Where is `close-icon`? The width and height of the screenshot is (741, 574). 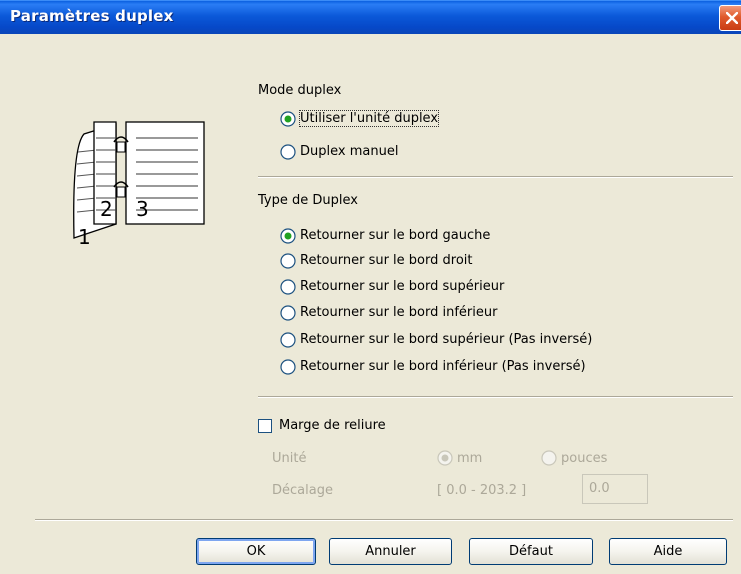
close-icon is located at coordinates (732, 18).